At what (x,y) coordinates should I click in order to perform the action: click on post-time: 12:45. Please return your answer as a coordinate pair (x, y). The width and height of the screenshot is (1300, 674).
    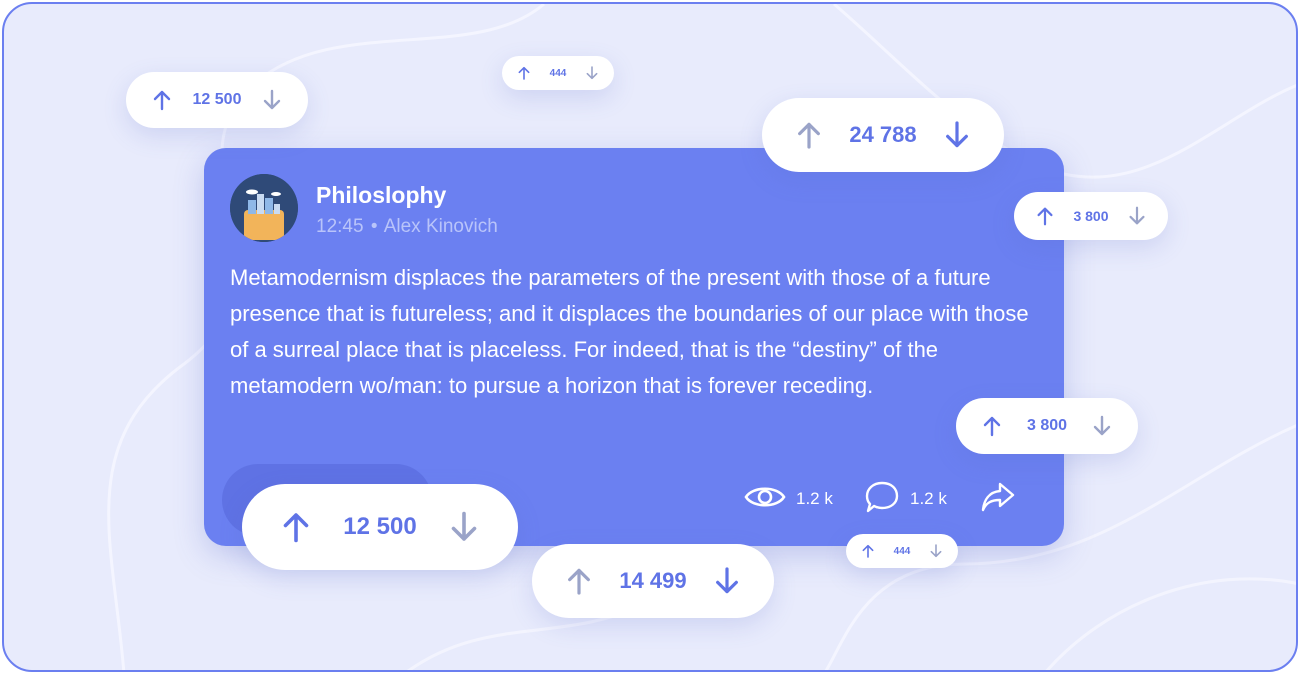
    Looking at the image, I should click on (340, 226).